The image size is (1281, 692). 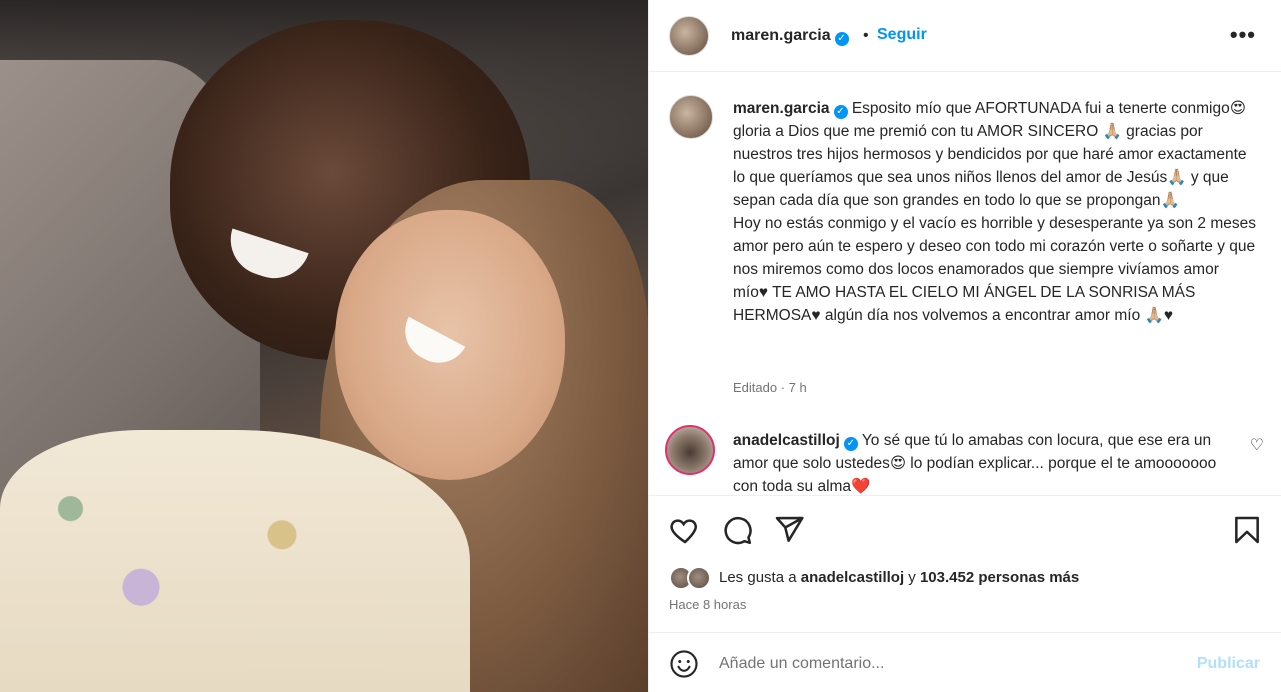 What do you see at coordinates (770, 387) in the screenshot?
I see `caption-edited-time: Editado · 7 h` at bounding box center [770, 387].